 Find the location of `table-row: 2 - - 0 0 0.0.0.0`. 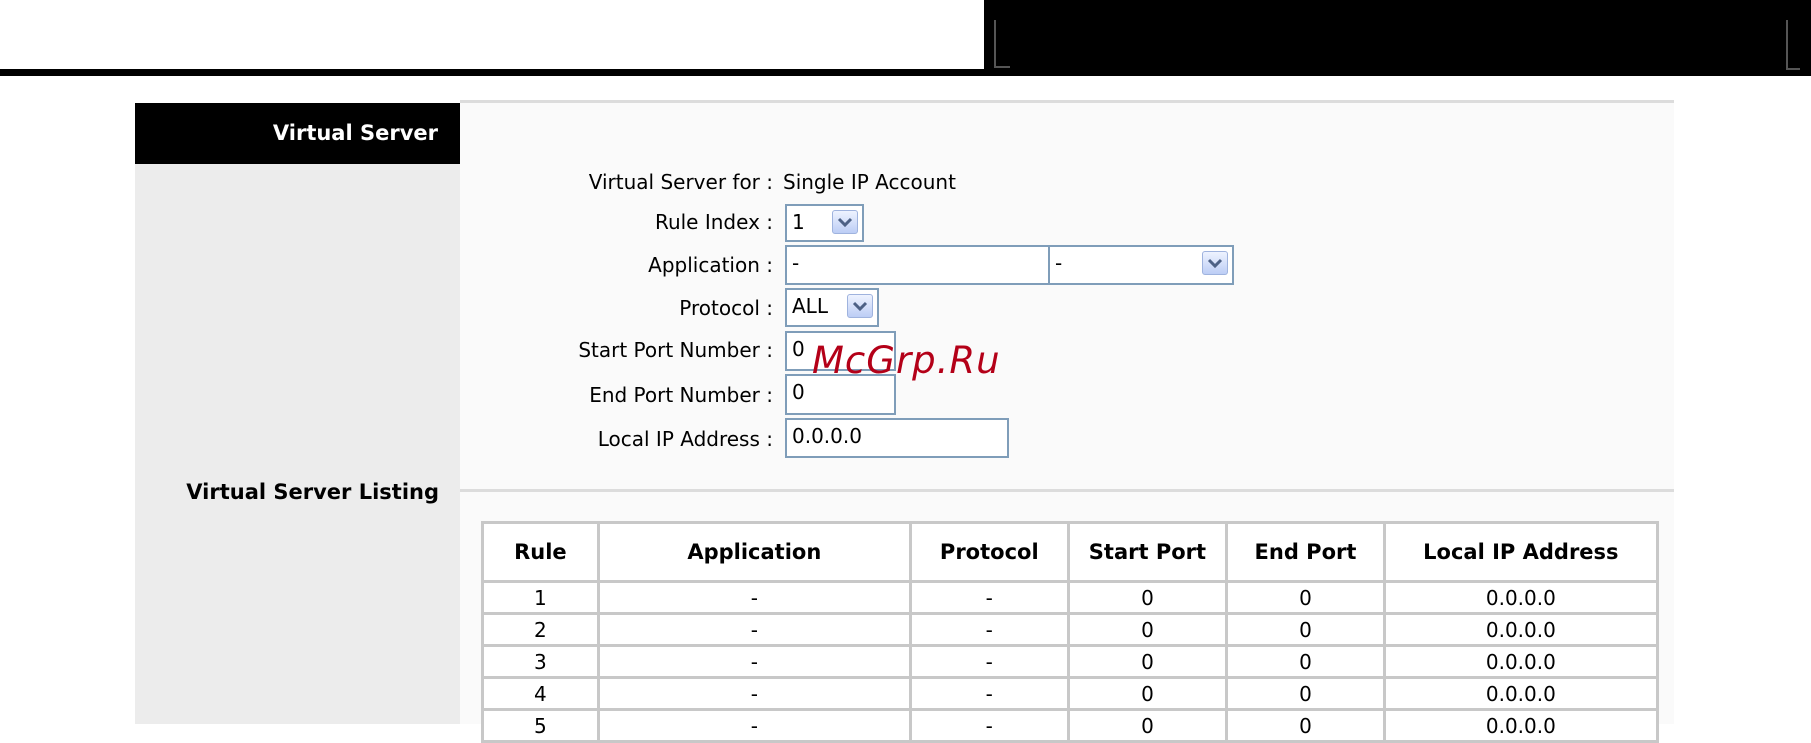

table-row: 2 - - 0 0 0.0.0.0 is located at coordinates (1070, 629).